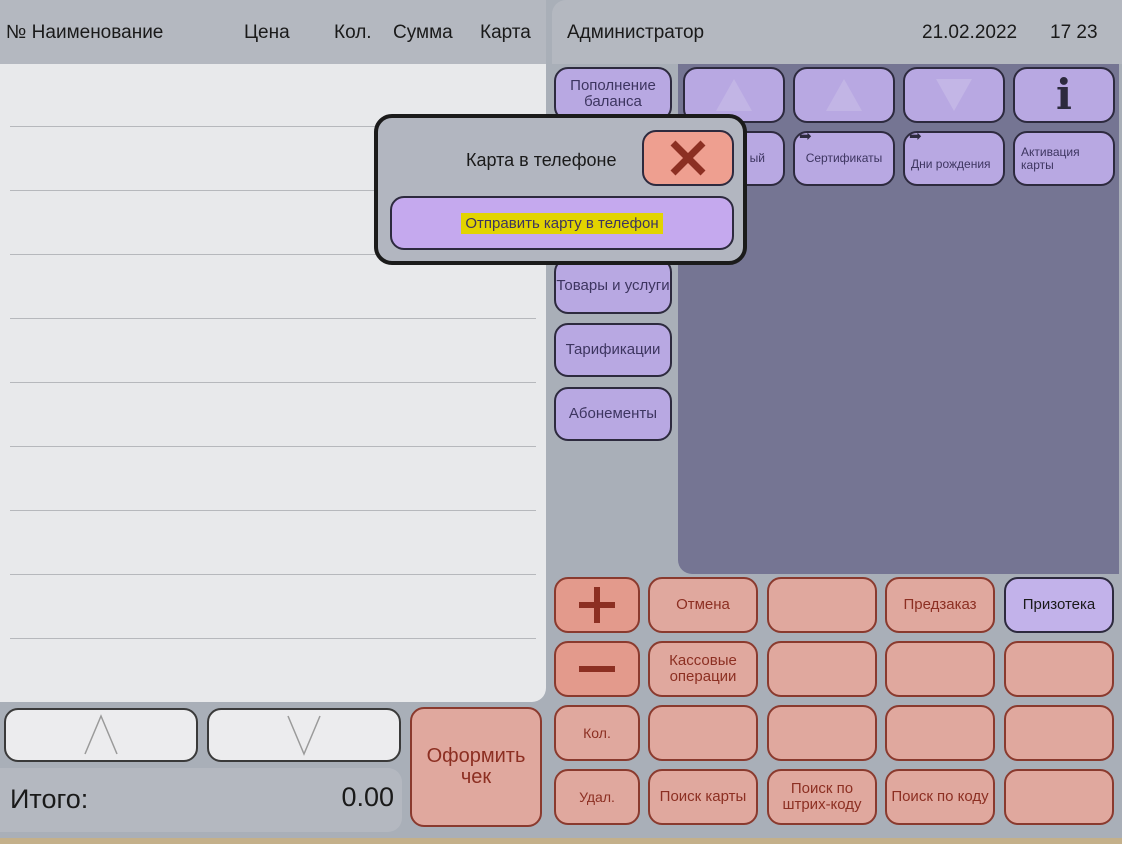 The height and width of the screenshot is (844, 1122). I want to click on goods-services-label: Товары и услуги, so click(613, 286).